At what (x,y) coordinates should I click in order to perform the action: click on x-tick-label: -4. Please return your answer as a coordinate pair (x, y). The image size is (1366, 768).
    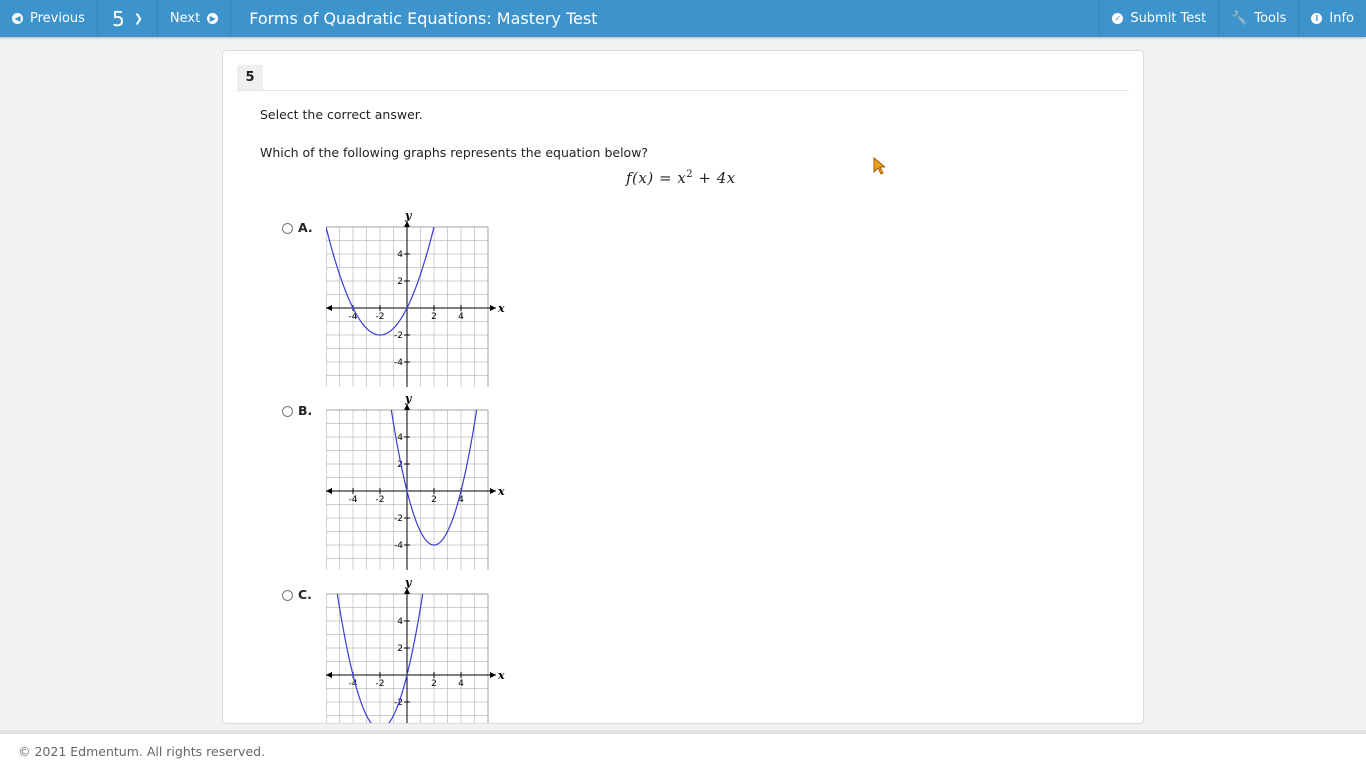
    Looking at the image, I should click on (353, 500).